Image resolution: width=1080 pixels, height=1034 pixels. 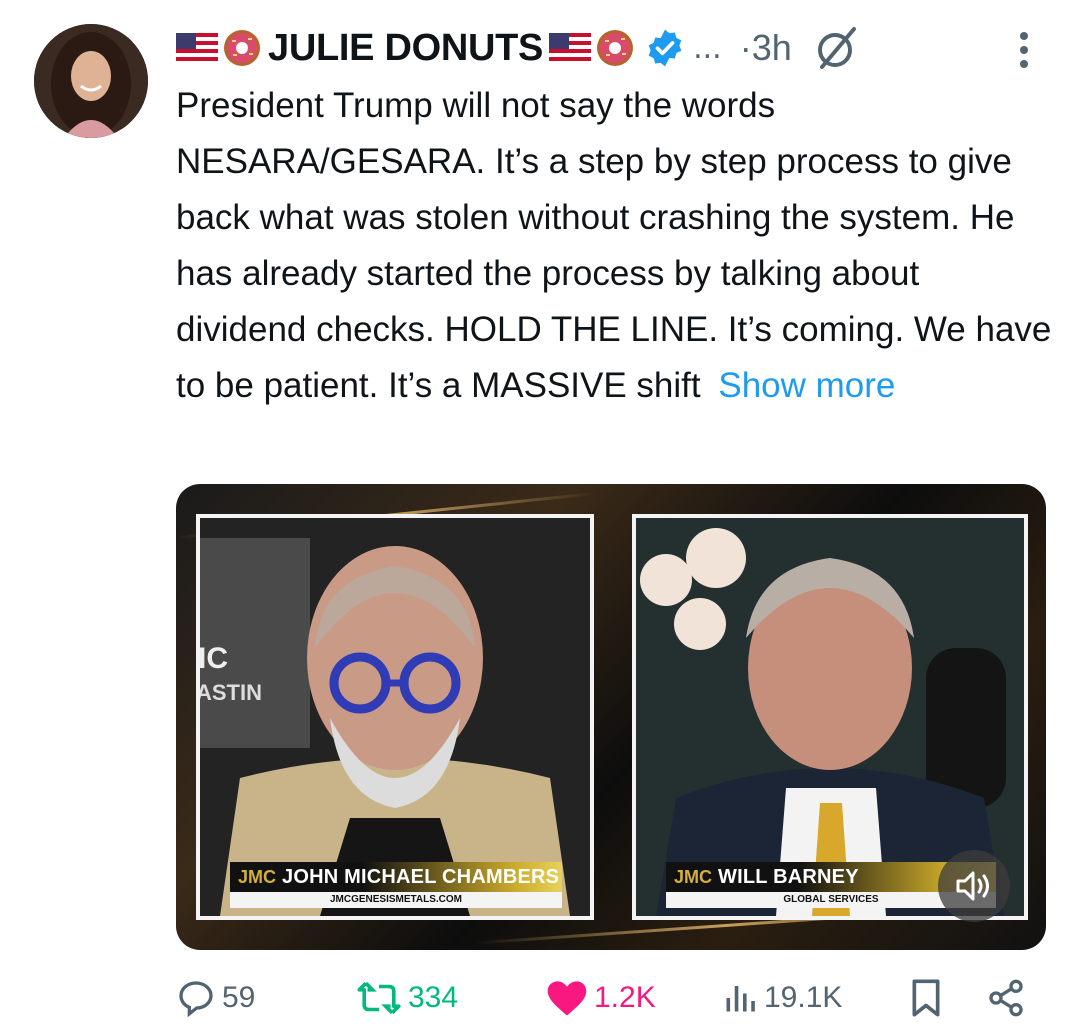 What do you see at coordinates (788, 876) in the screenshot?
I see `speaker-name-right: WILL BARNEY` at bounding box center [788, 876].